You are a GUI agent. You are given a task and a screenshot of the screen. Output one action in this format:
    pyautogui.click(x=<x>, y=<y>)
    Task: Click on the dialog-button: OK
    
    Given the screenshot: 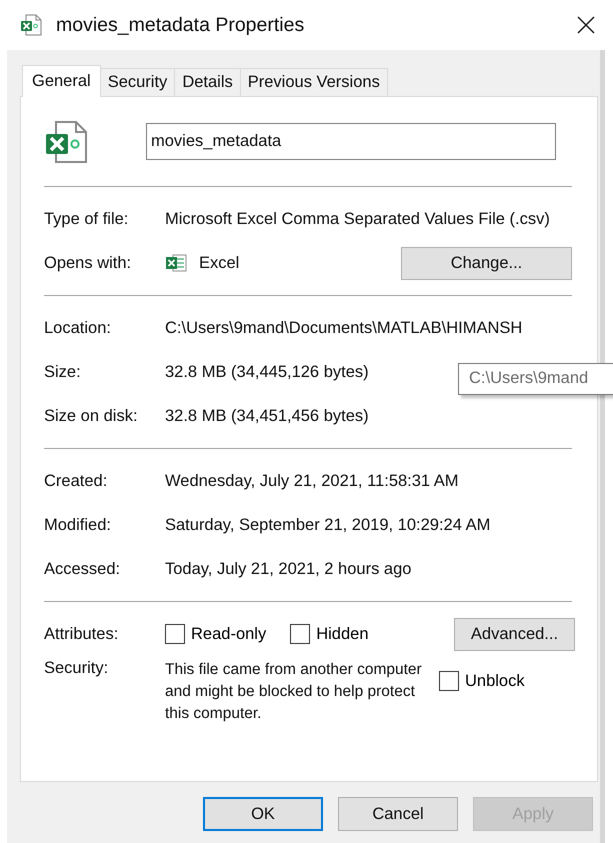 What is the action you would take?
    pyautogui.click(x=263, y=814)
    